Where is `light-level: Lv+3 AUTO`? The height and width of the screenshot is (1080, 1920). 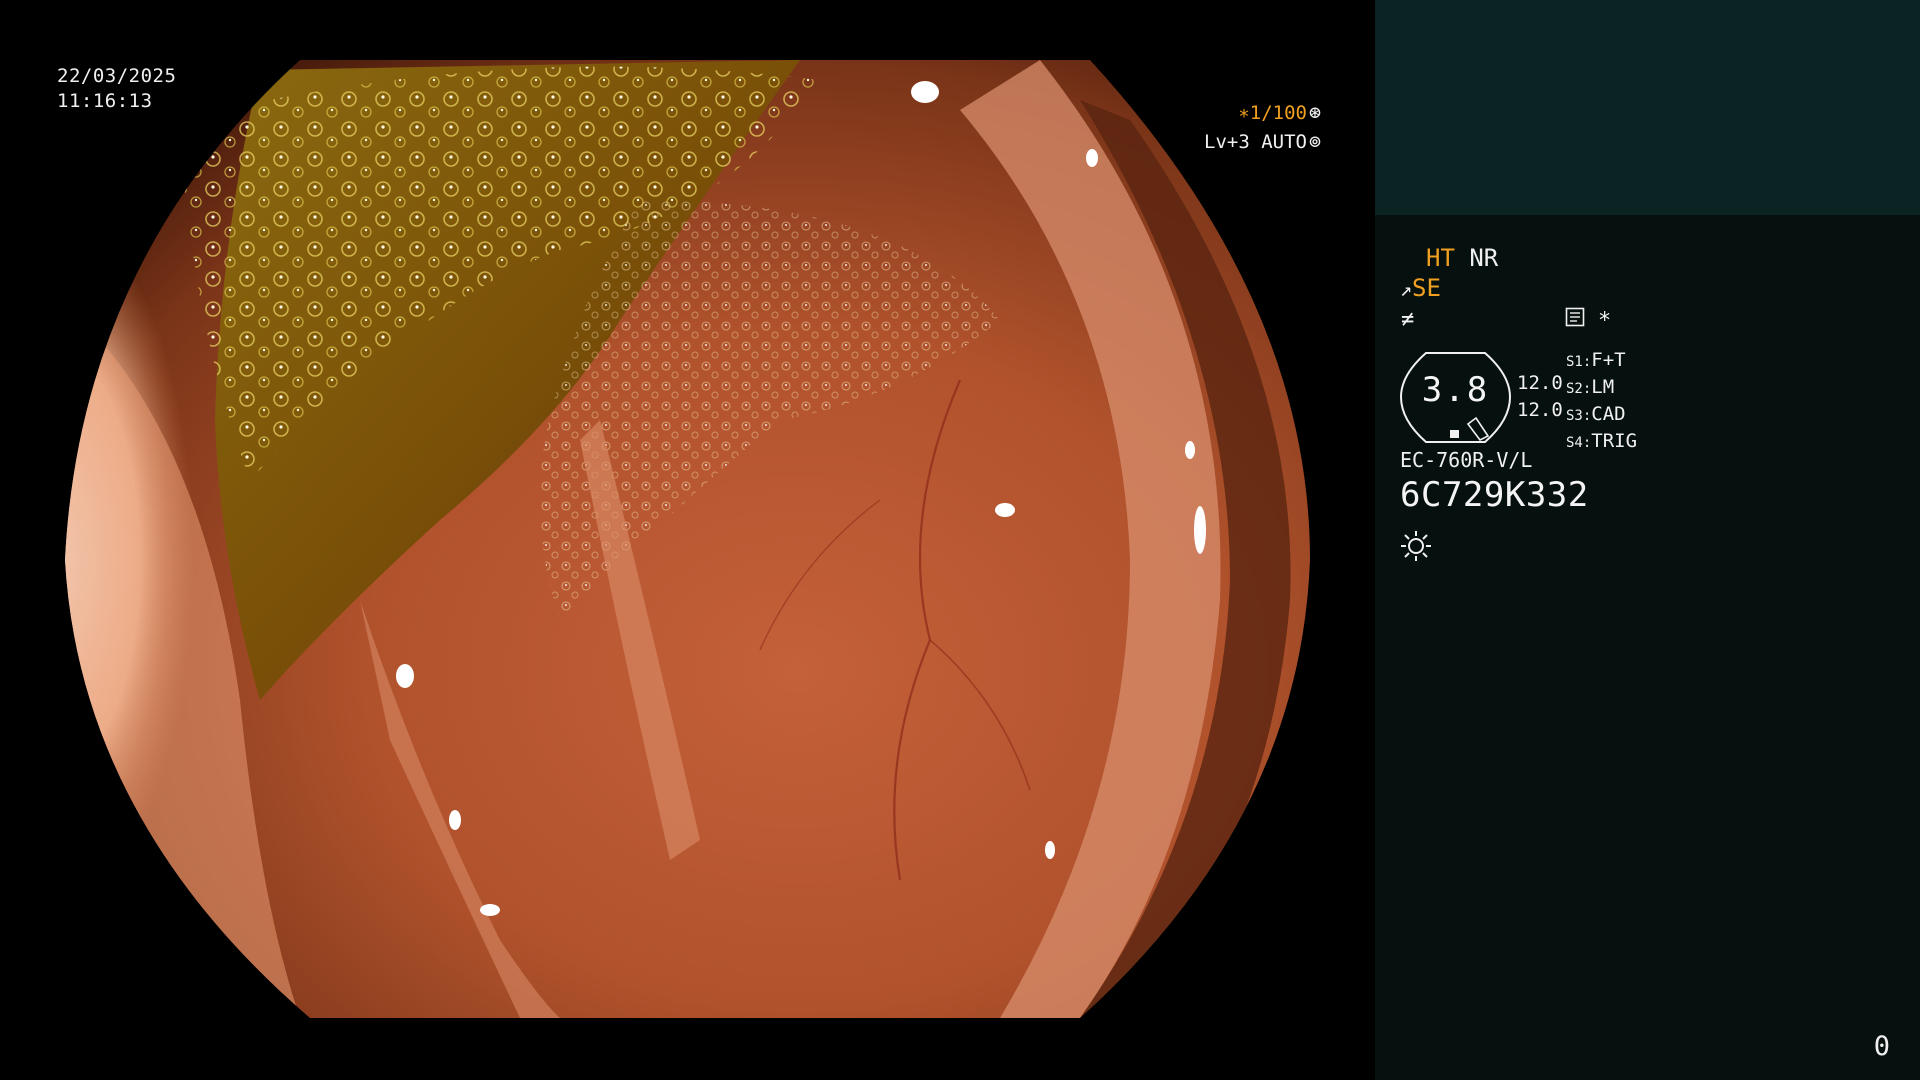 light-level: Lv+3 AUTO is located at coordinates (1255, 142).